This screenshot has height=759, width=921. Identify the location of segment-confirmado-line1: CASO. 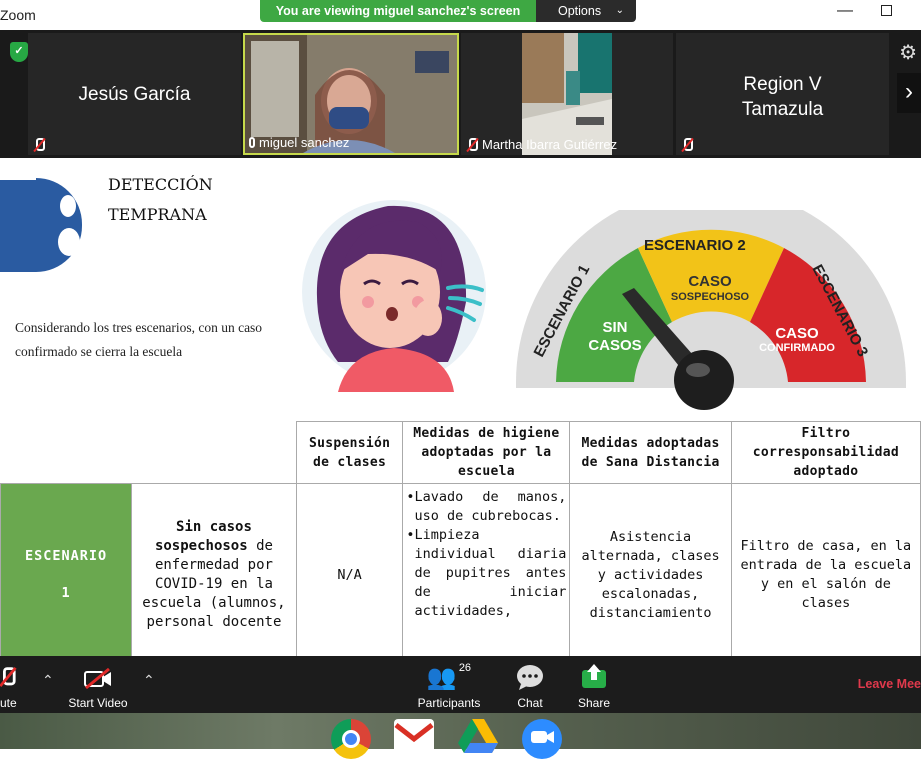
(797, 333).